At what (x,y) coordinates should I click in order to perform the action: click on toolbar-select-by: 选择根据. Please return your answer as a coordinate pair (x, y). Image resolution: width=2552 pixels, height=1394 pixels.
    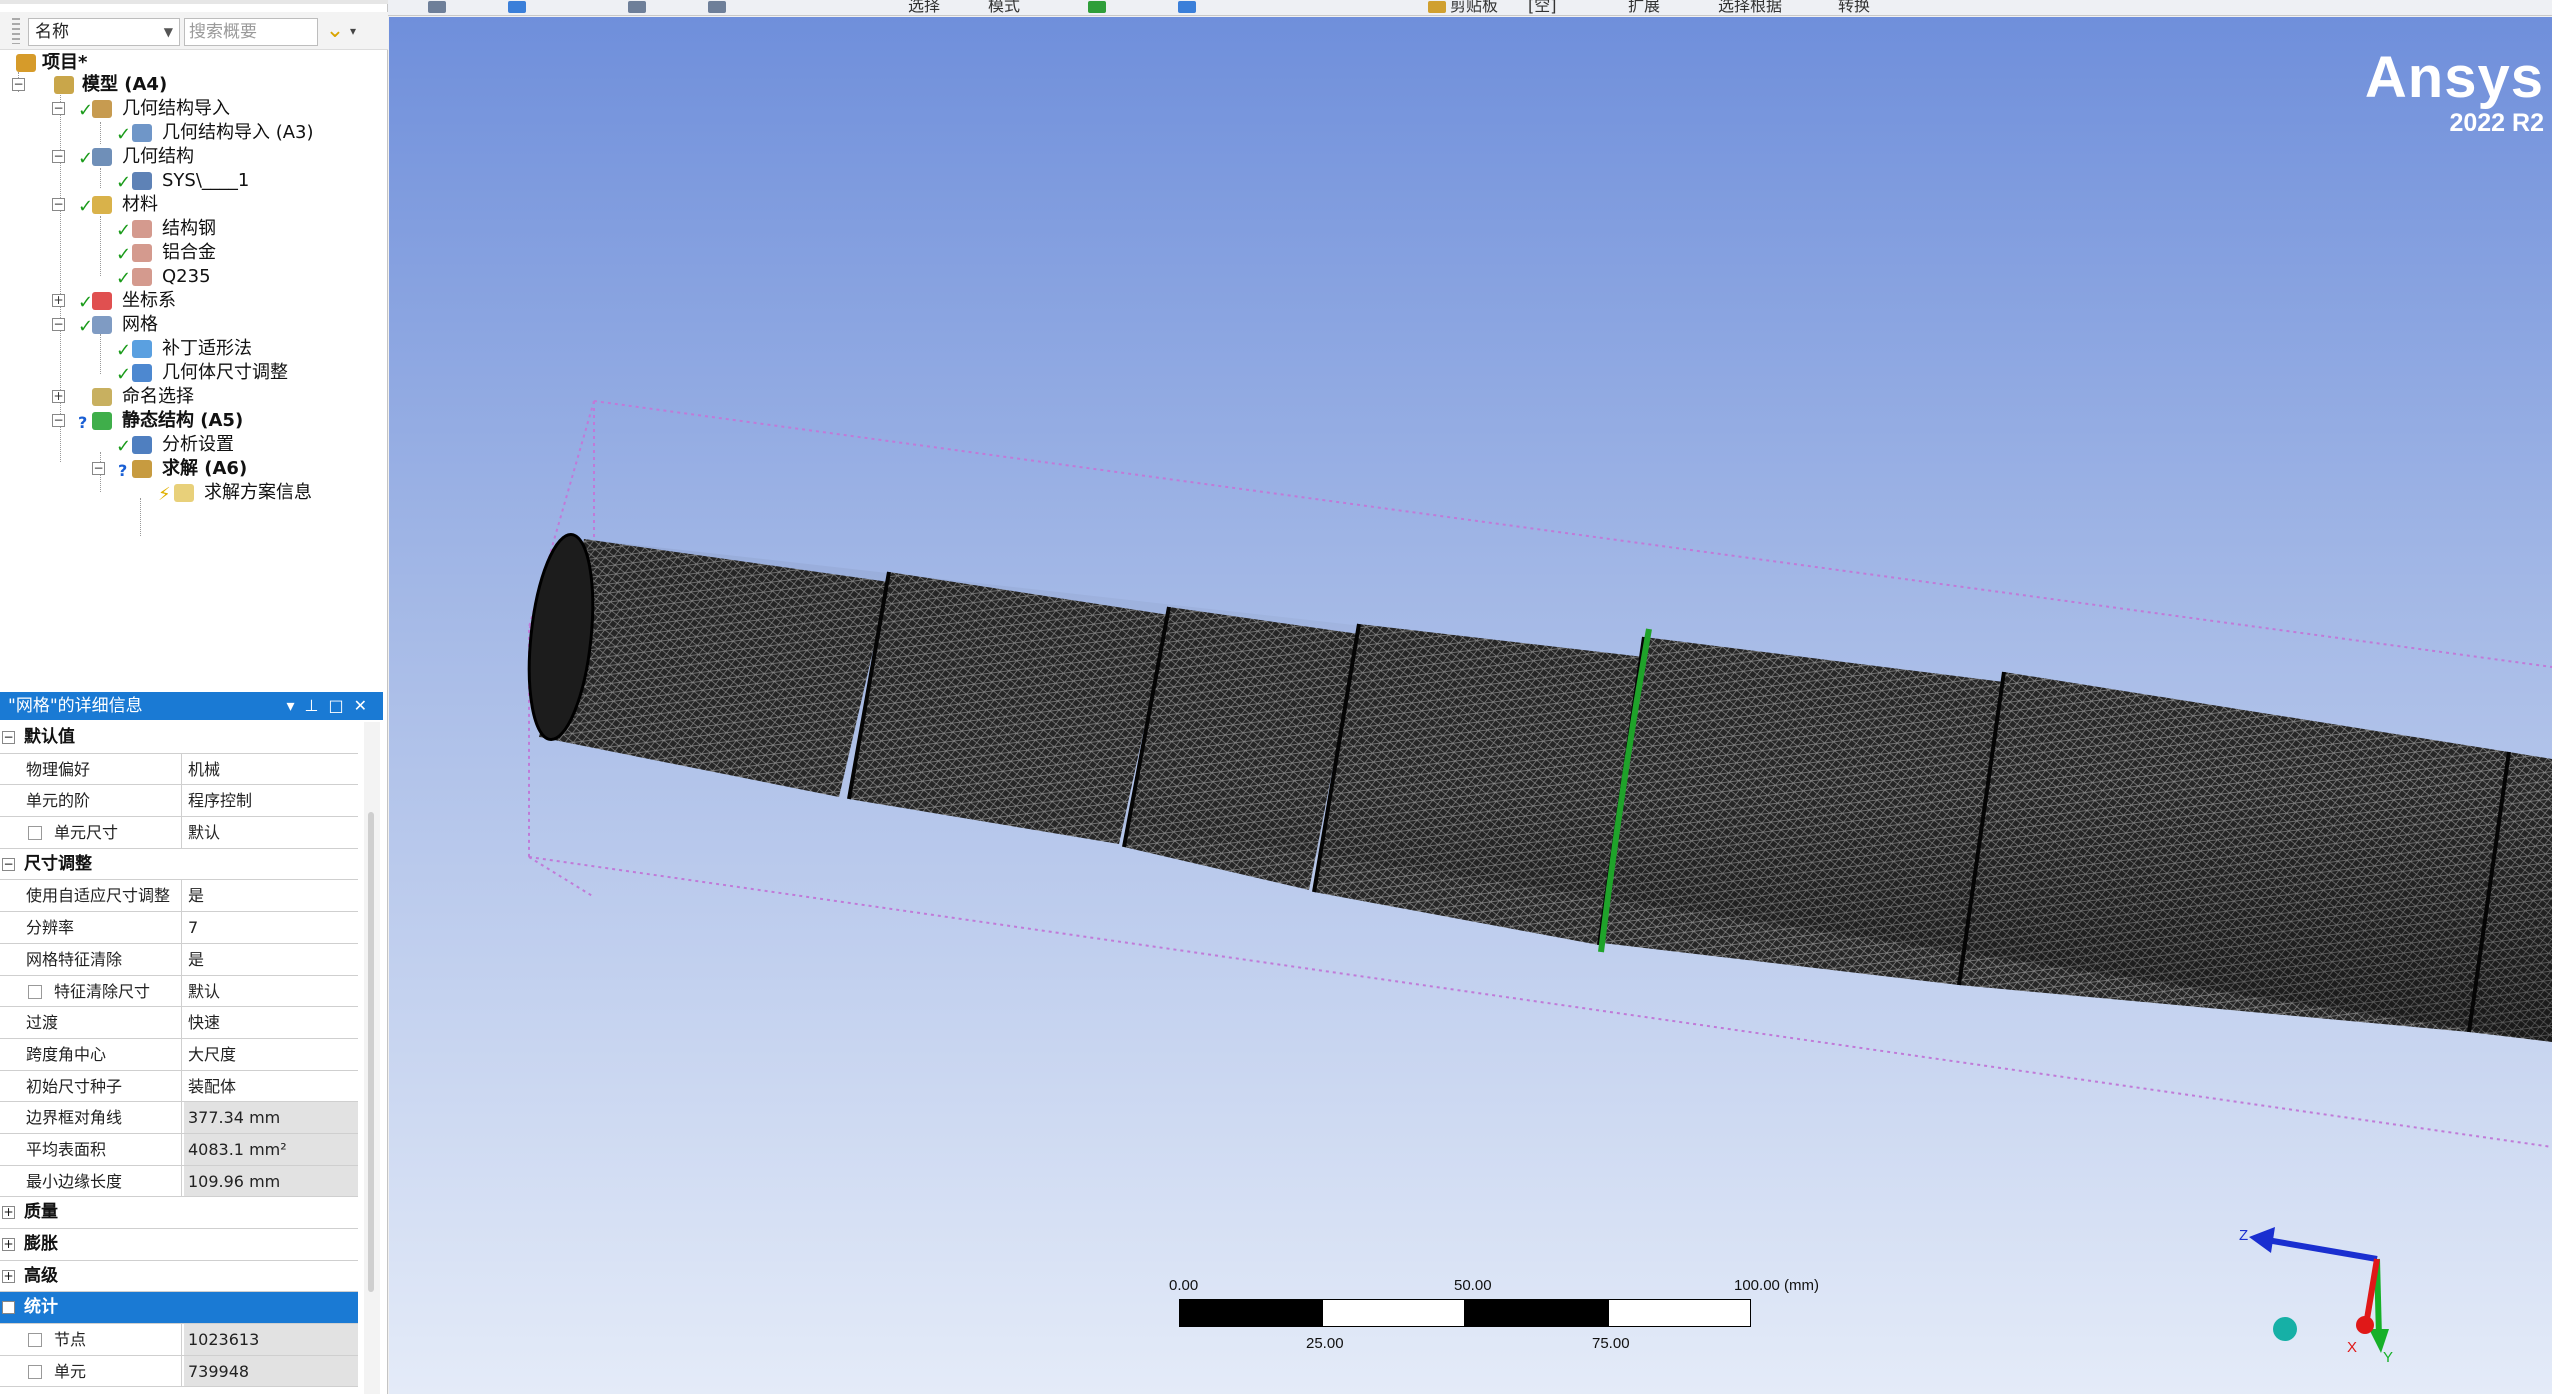
    Looking at the image, I should click on (1750, 7).